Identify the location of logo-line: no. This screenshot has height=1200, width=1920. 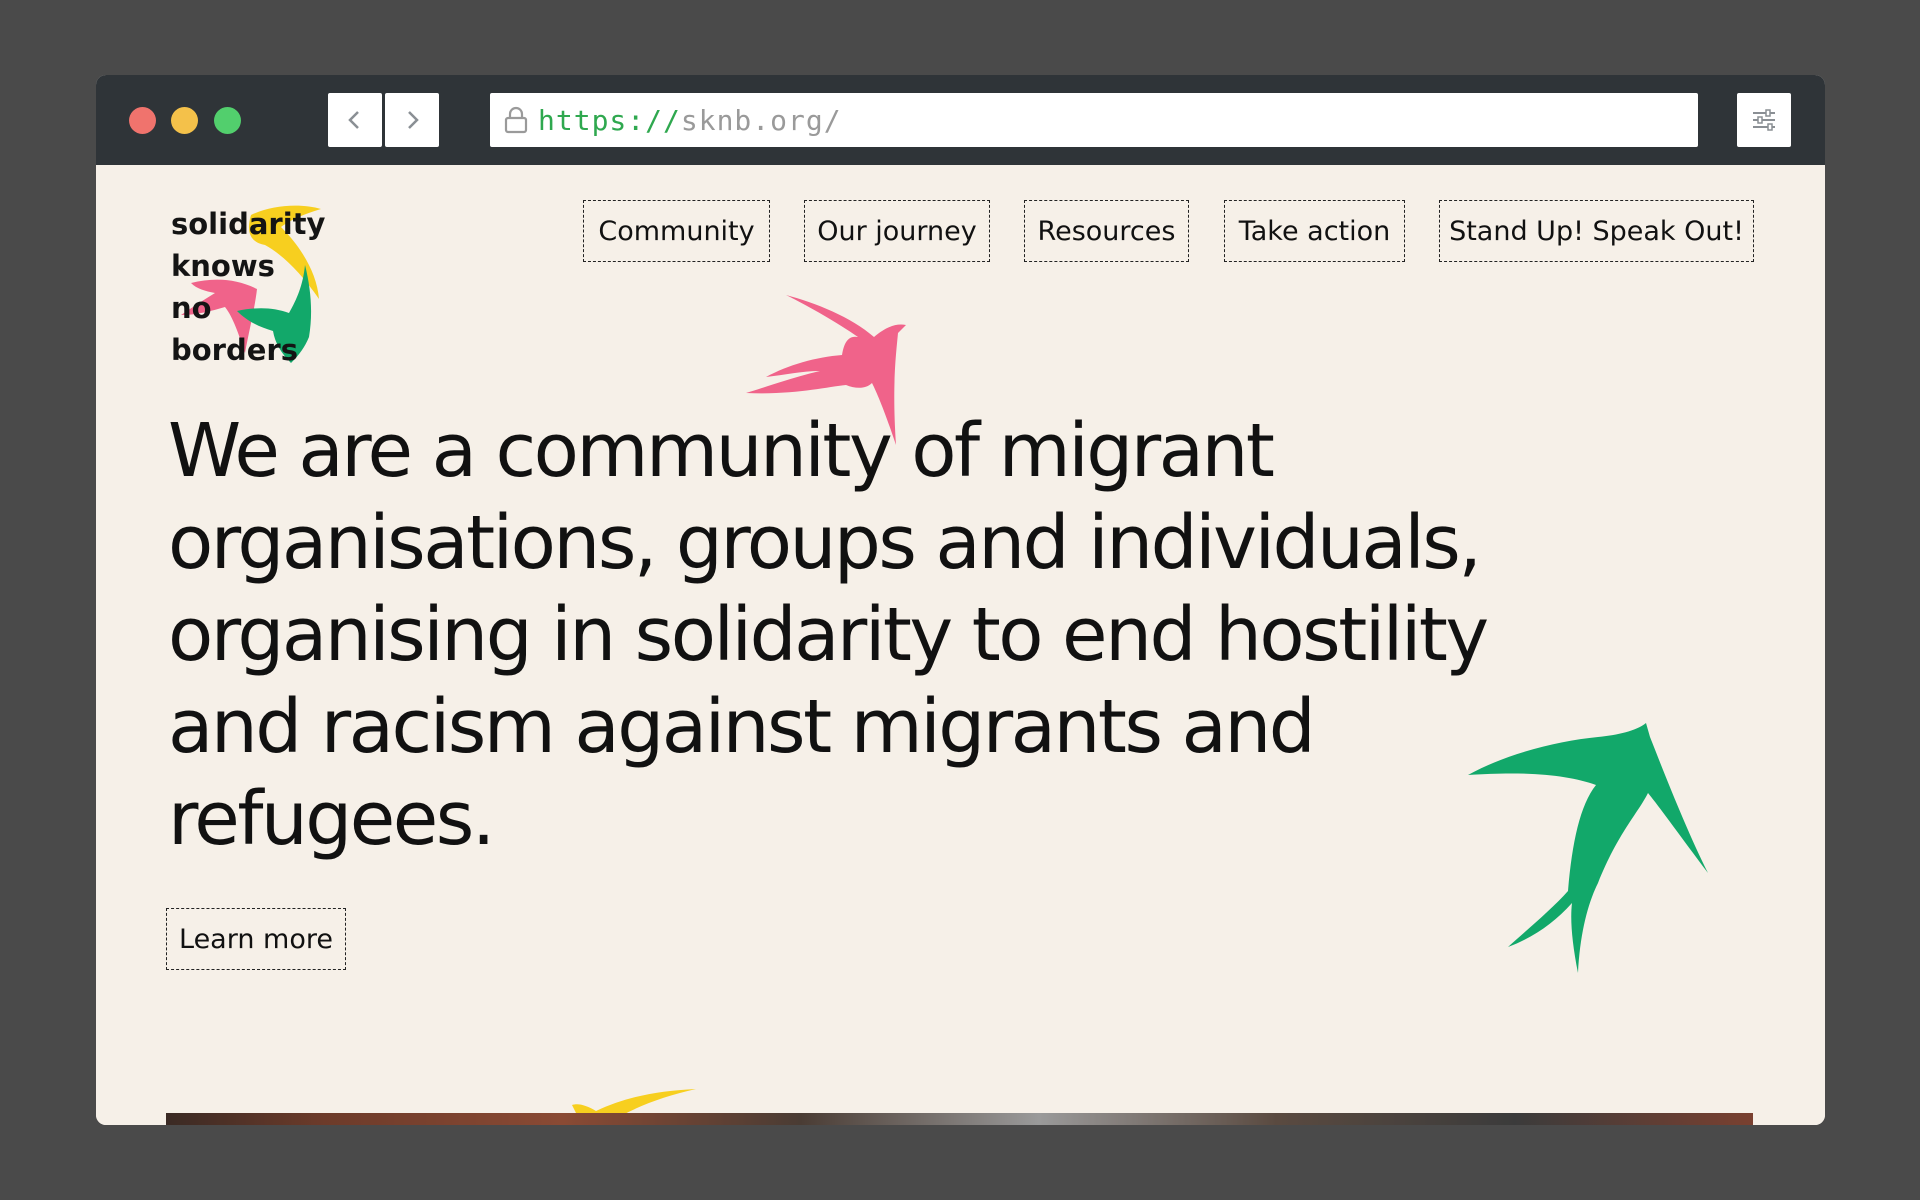
(191, 308).